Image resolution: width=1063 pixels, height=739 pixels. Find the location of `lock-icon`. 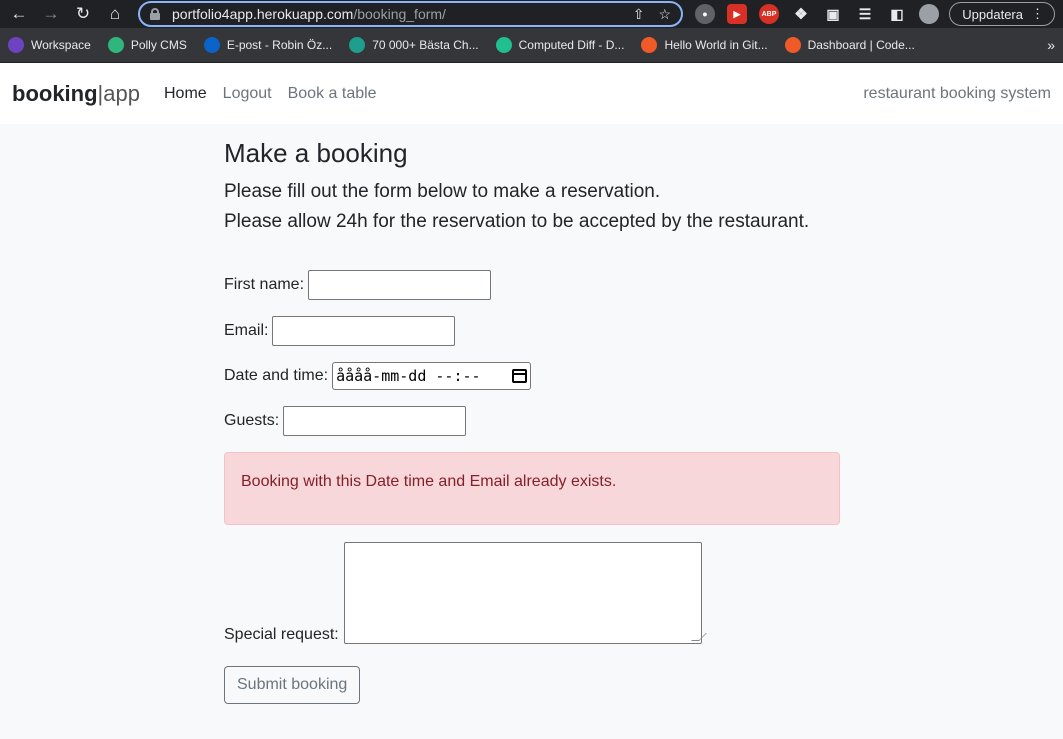

lock-icon is located at coordinates (155, 14).